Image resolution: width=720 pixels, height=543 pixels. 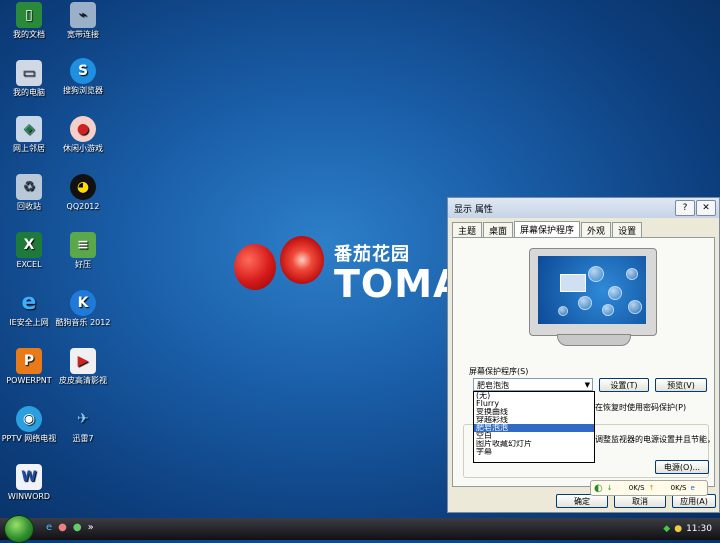 I want to click on tomato-logo-right, so click(x=302, y=260).